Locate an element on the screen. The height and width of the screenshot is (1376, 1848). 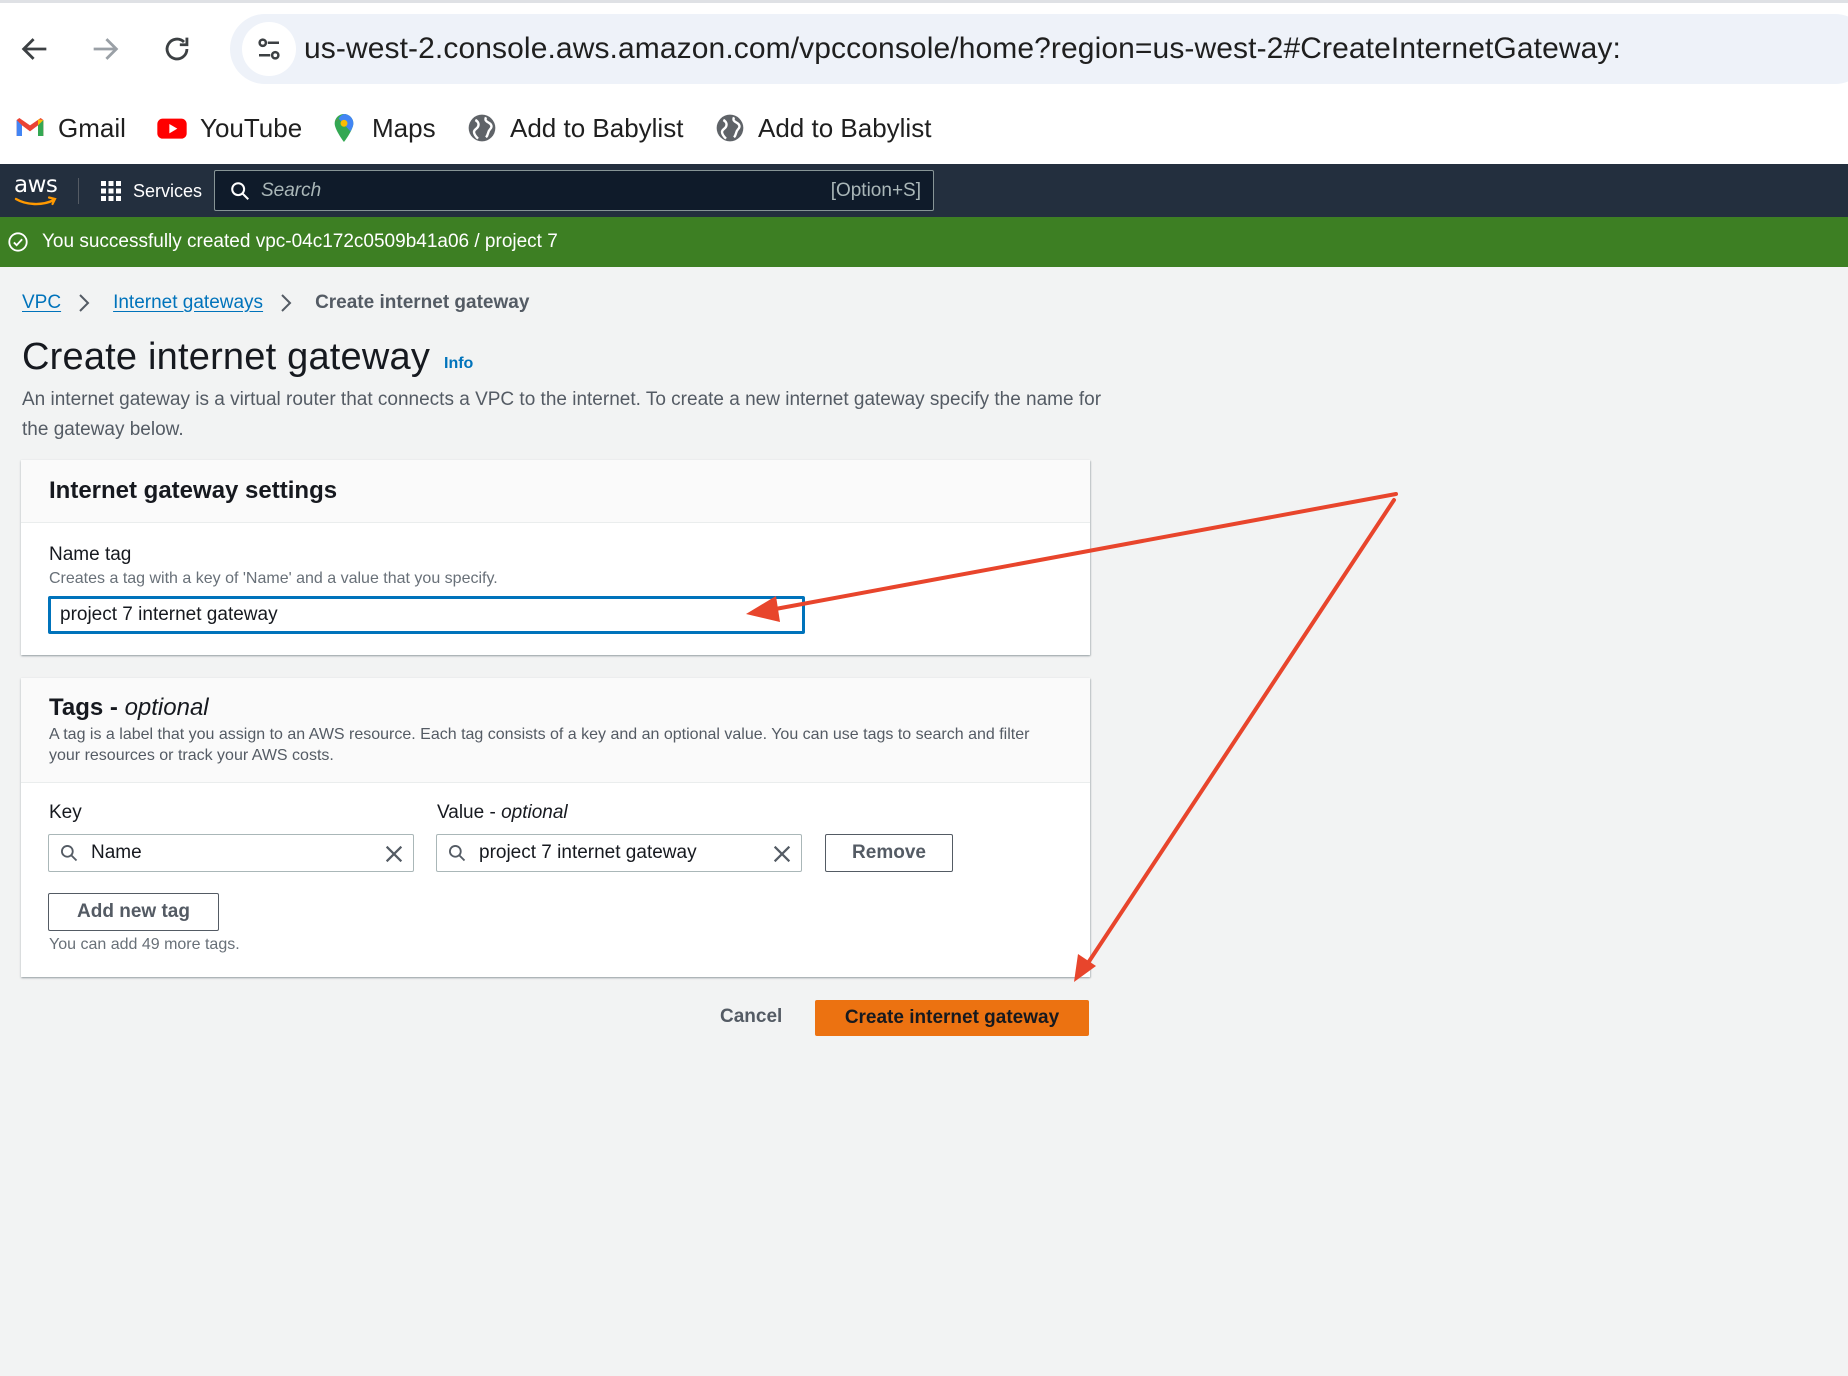
panel-header: Internet gateway settings is located at coordinates (555, 491).